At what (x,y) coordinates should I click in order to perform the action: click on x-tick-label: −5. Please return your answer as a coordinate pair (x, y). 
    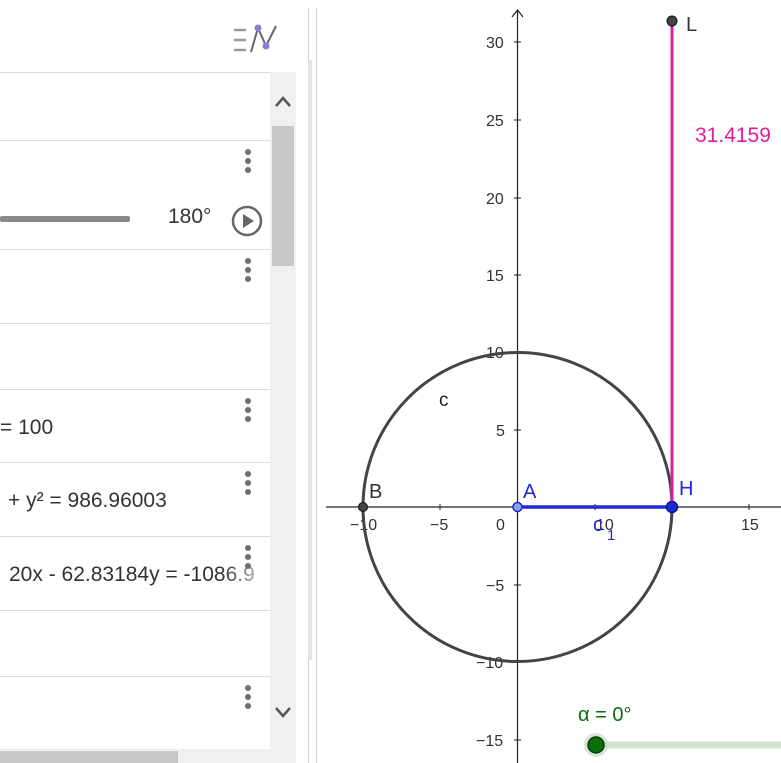
    Looking at the image, I should click on (439, 525).